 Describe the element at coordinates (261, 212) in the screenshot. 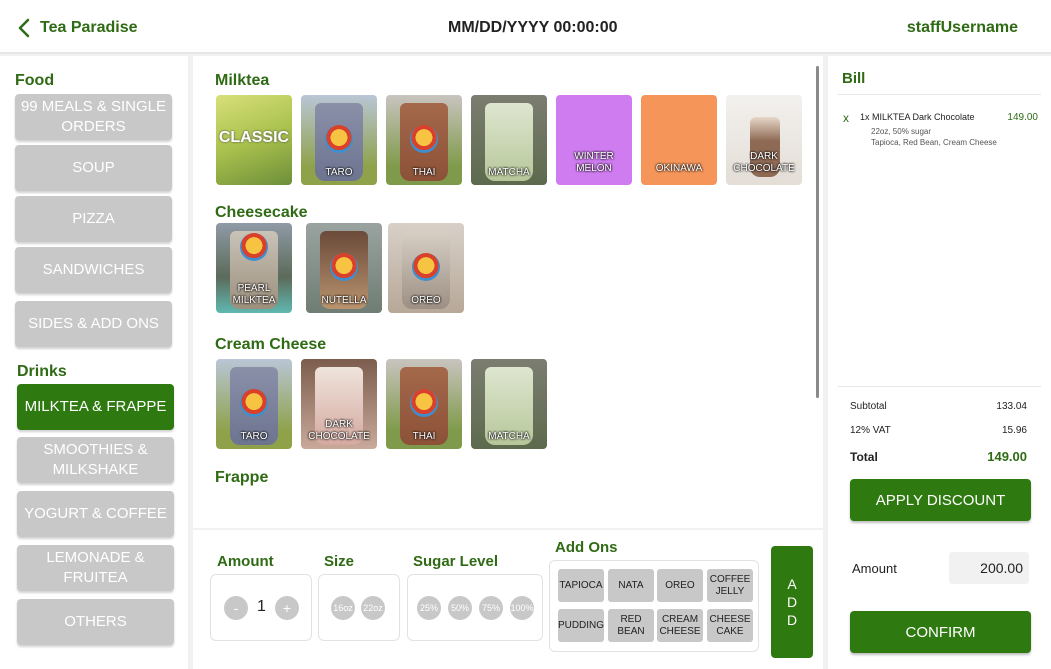

I see `section-title-cheesecake: Cheesecake` at that location.